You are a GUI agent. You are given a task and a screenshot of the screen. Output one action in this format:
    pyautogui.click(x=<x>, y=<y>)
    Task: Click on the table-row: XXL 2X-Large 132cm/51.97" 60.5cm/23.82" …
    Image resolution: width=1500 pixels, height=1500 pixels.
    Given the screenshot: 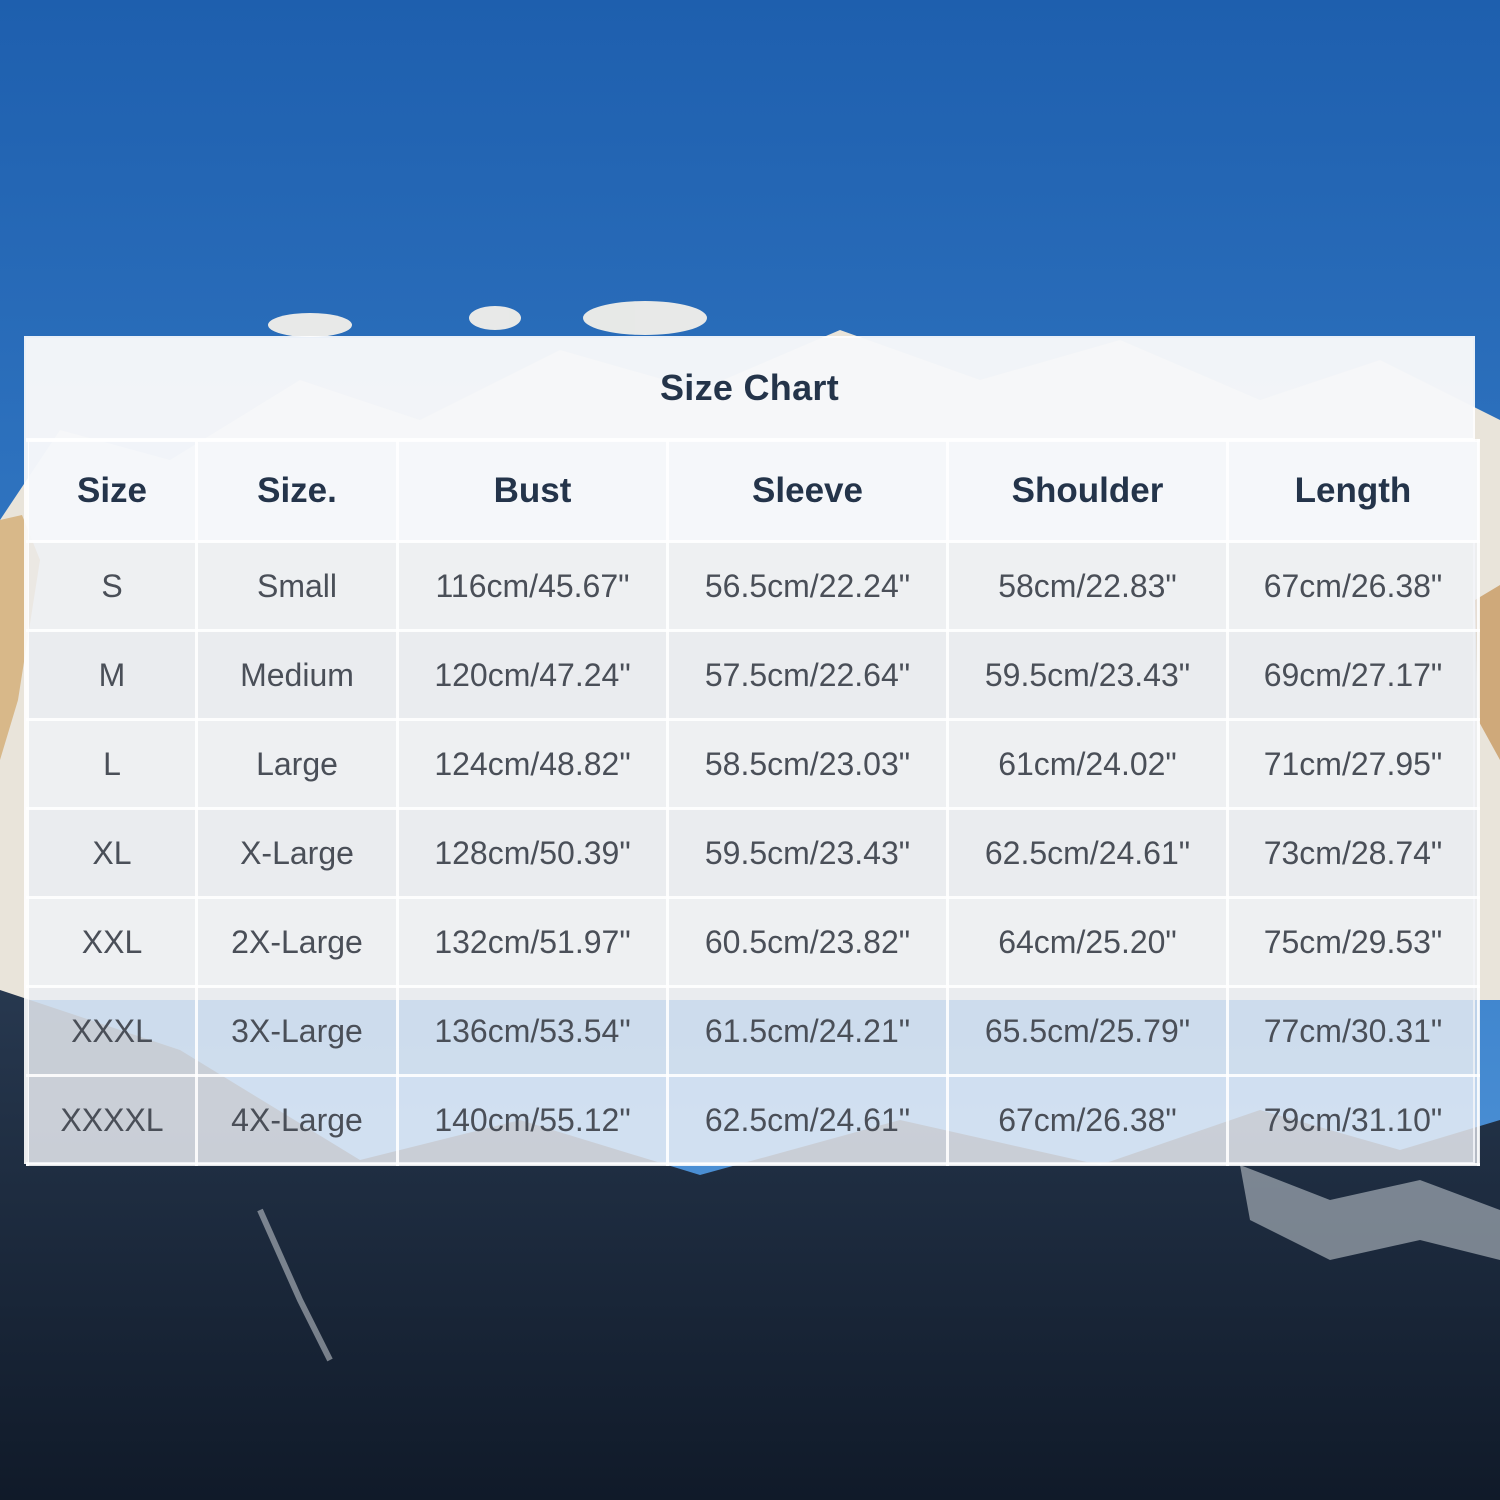 What is the action you would take?
    pyautogui.click(x=753, y=942)
    